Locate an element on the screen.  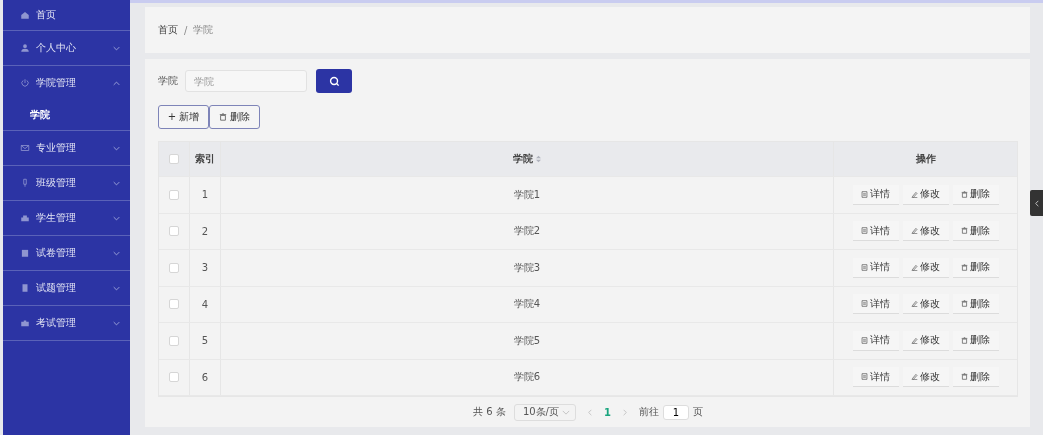
page-suffix: 页 is located at coordinates (697, 412).